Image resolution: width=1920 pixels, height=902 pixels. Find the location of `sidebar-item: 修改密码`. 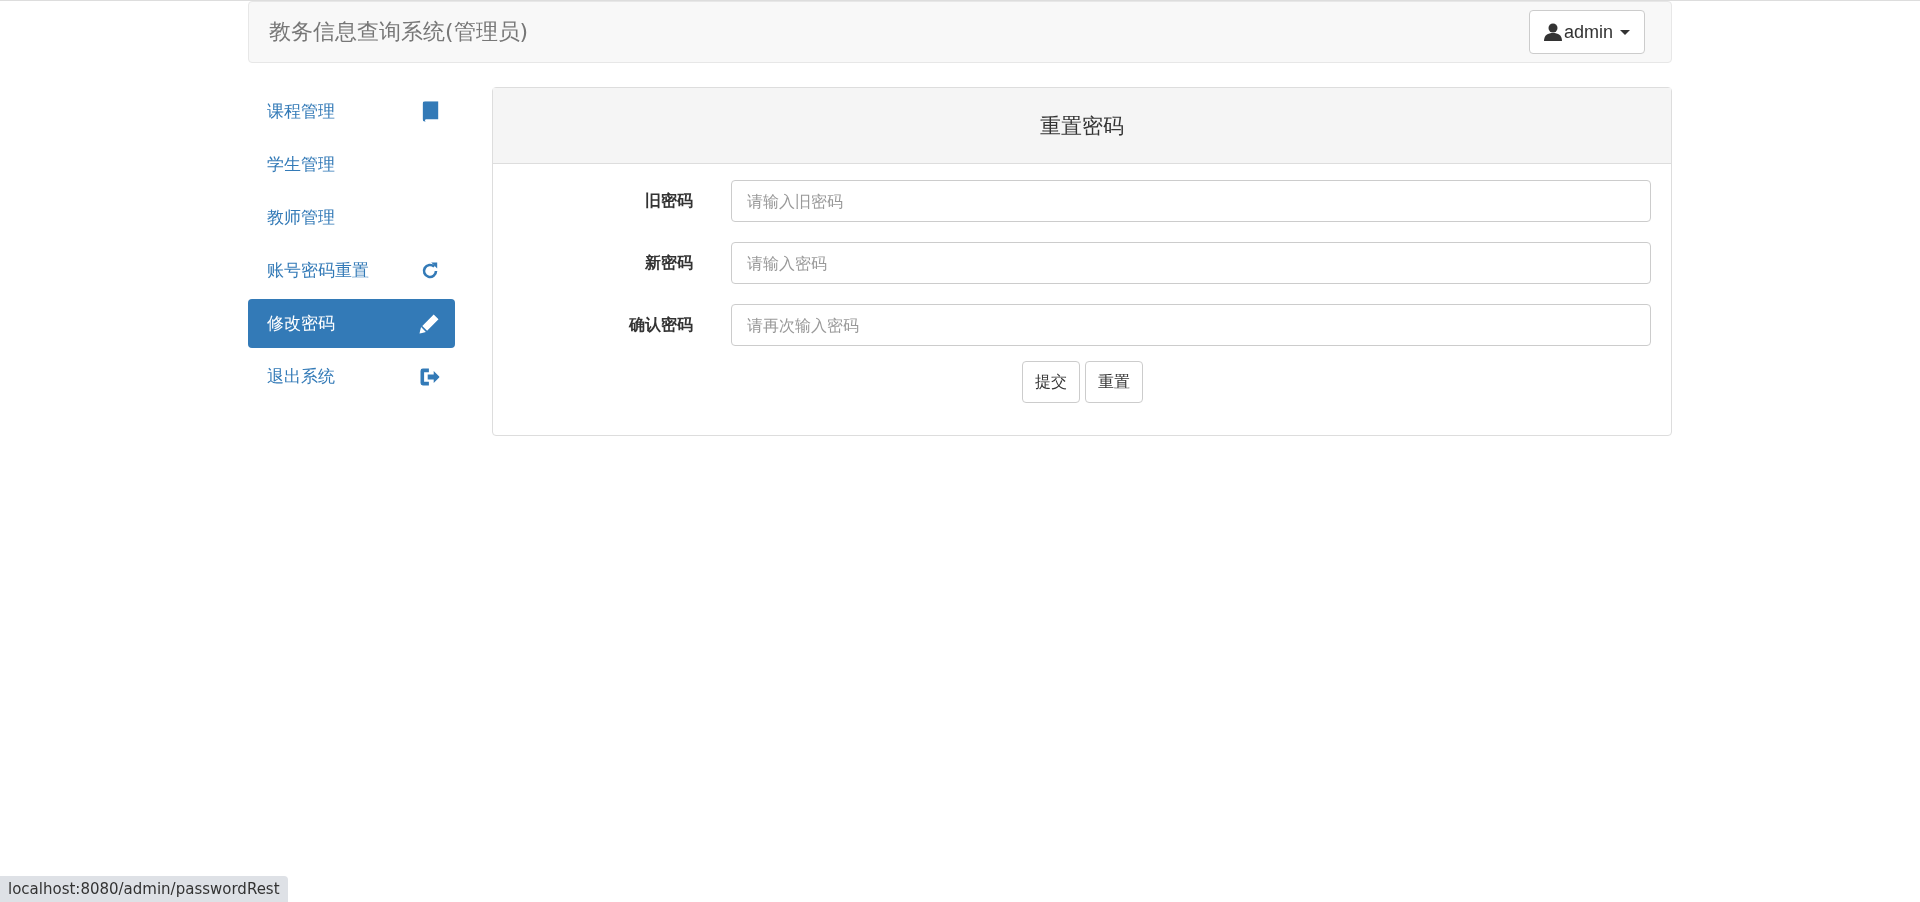

sidebar-item: 修改密码 is located at coordinates (351, 323).